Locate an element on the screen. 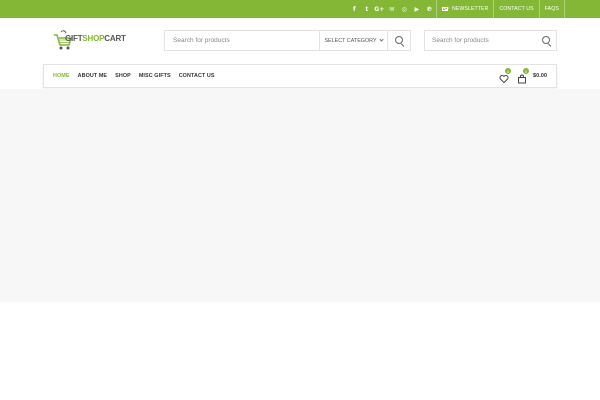  contact-us-label: CONTACT US is located at coordinates (516, 9).